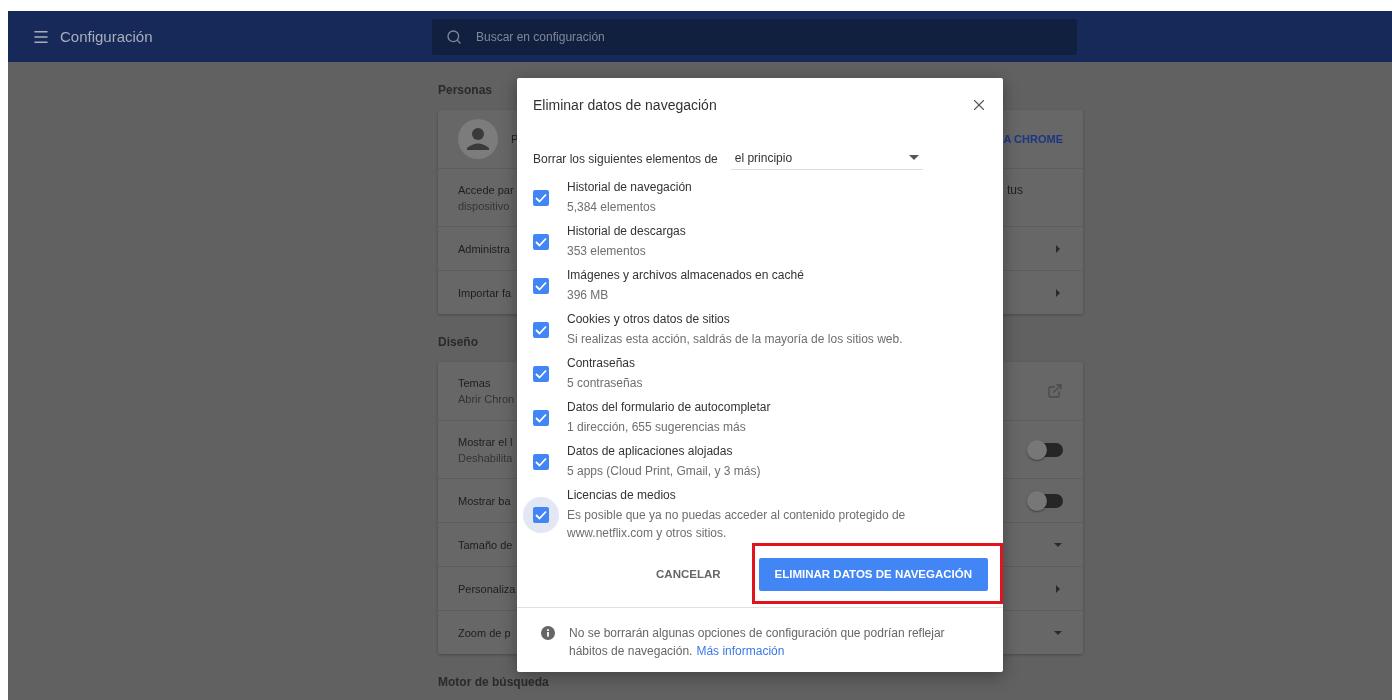 This screenshot has height=700, width=1392. Describe the element at coordinates (548, 633) in the screenshot. I see `info-icon` at that location.